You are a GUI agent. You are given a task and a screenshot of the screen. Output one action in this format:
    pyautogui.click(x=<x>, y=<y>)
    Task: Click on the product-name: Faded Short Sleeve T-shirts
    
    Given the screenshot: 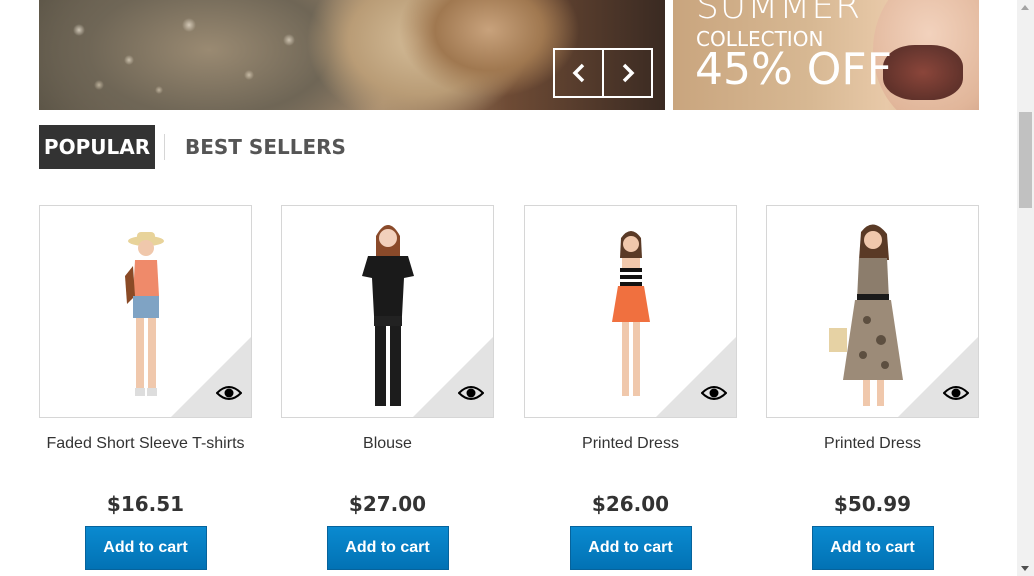 What is the action you would take?
    pyautogui.click(x=145, y=455)
    